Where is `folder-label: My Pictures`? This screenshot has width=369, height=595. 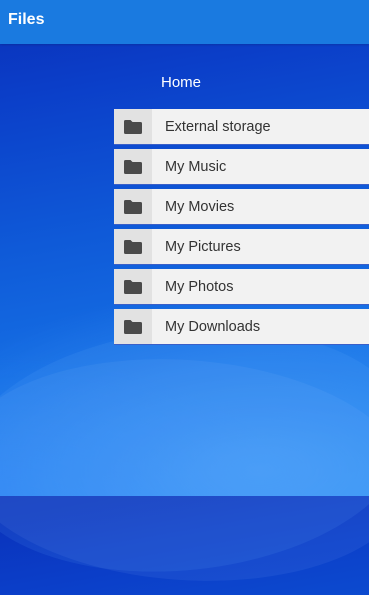
folder-label: My Pictures is located at coordinates (203, 246).